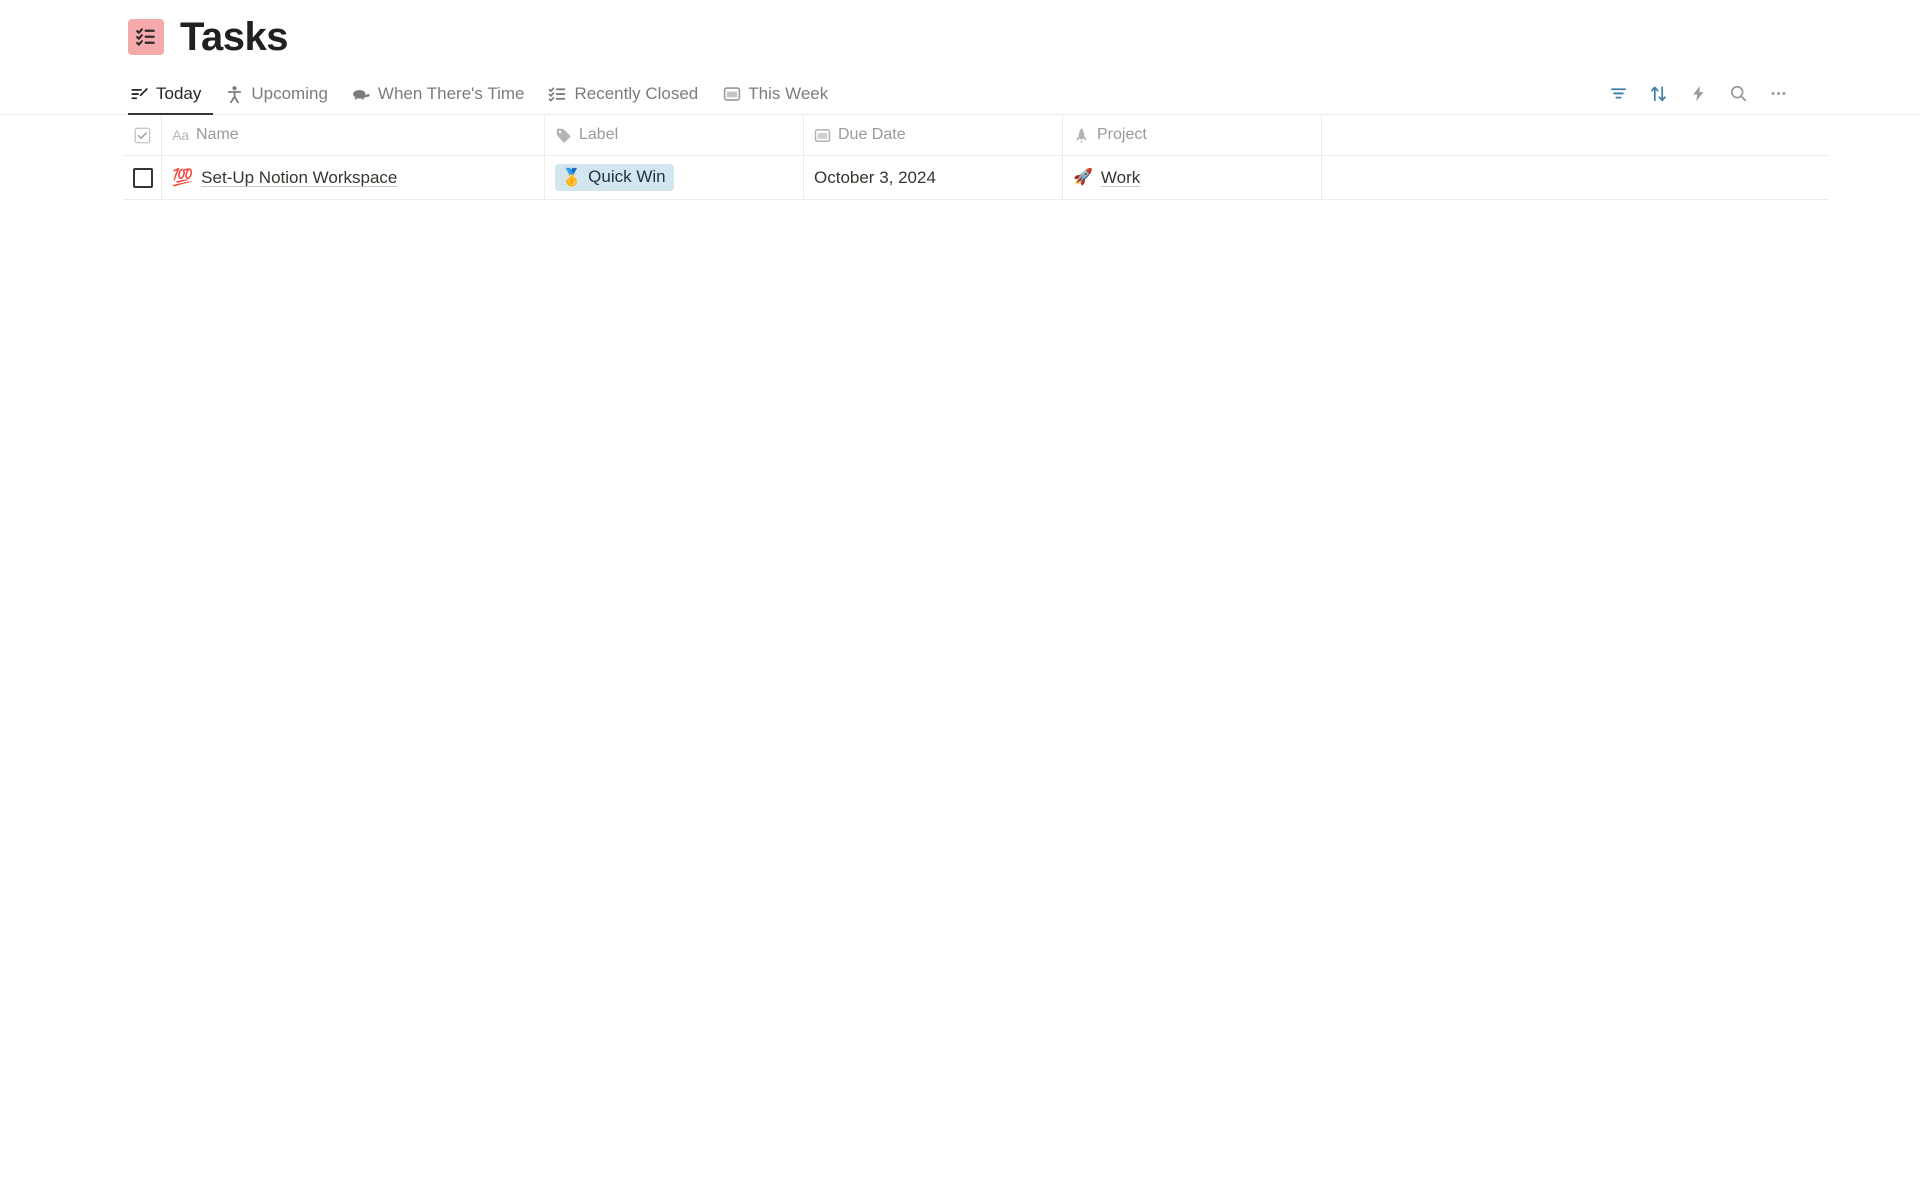 This screenshot has width=1920, height=1199. Describe the element at coordinates (1083, 177) in the screenshot. I see `rocket-icon: 🚀` at that location.